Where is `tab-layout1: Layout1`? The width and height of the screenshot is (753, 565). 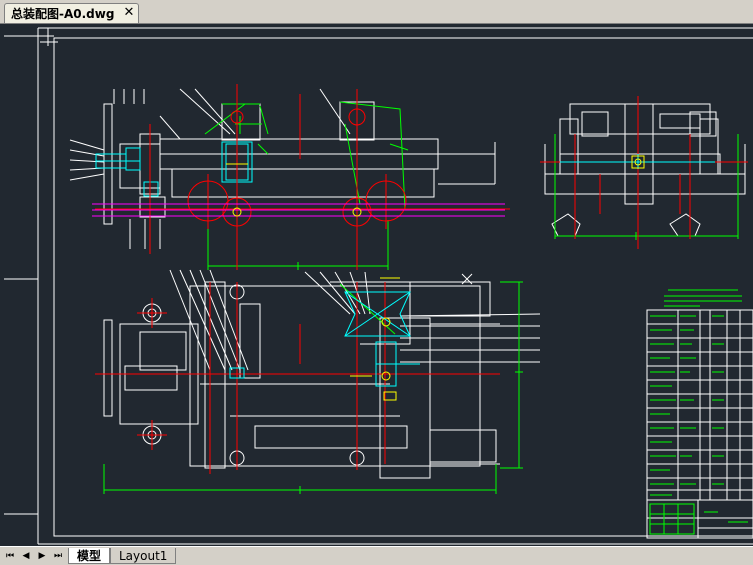
tab-layout1: Layout1 is located at coordinates (143, 556).